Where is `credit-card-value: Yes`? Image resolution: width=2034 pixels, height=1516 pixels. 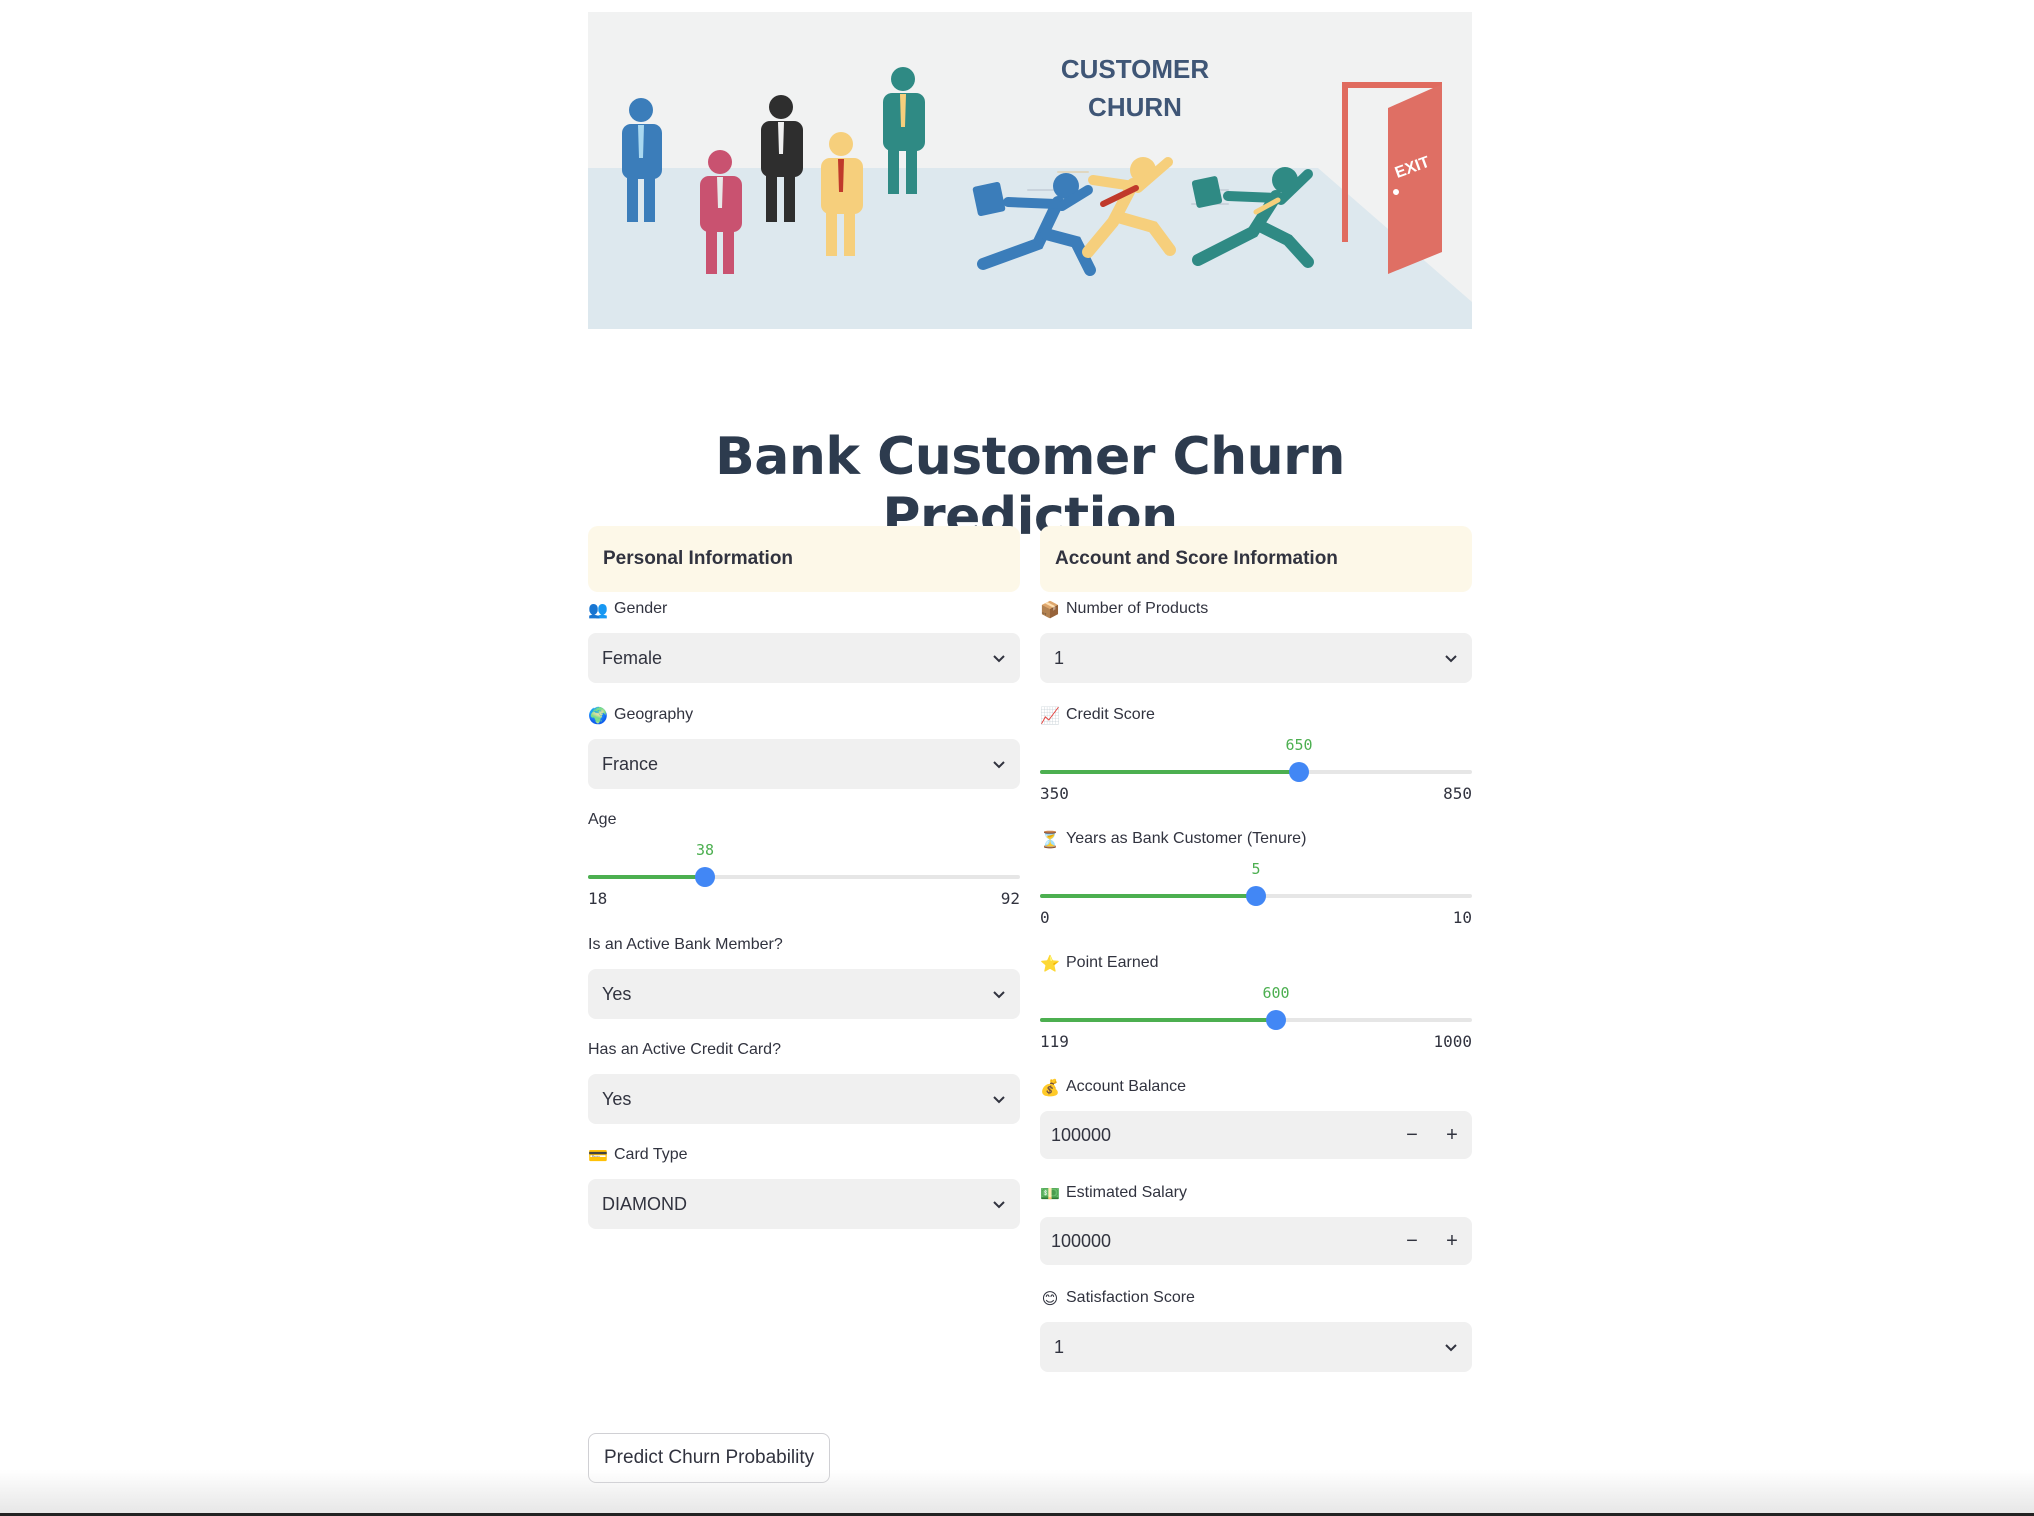 credit-card-value: Yes is located at coordinates (617, 1098).